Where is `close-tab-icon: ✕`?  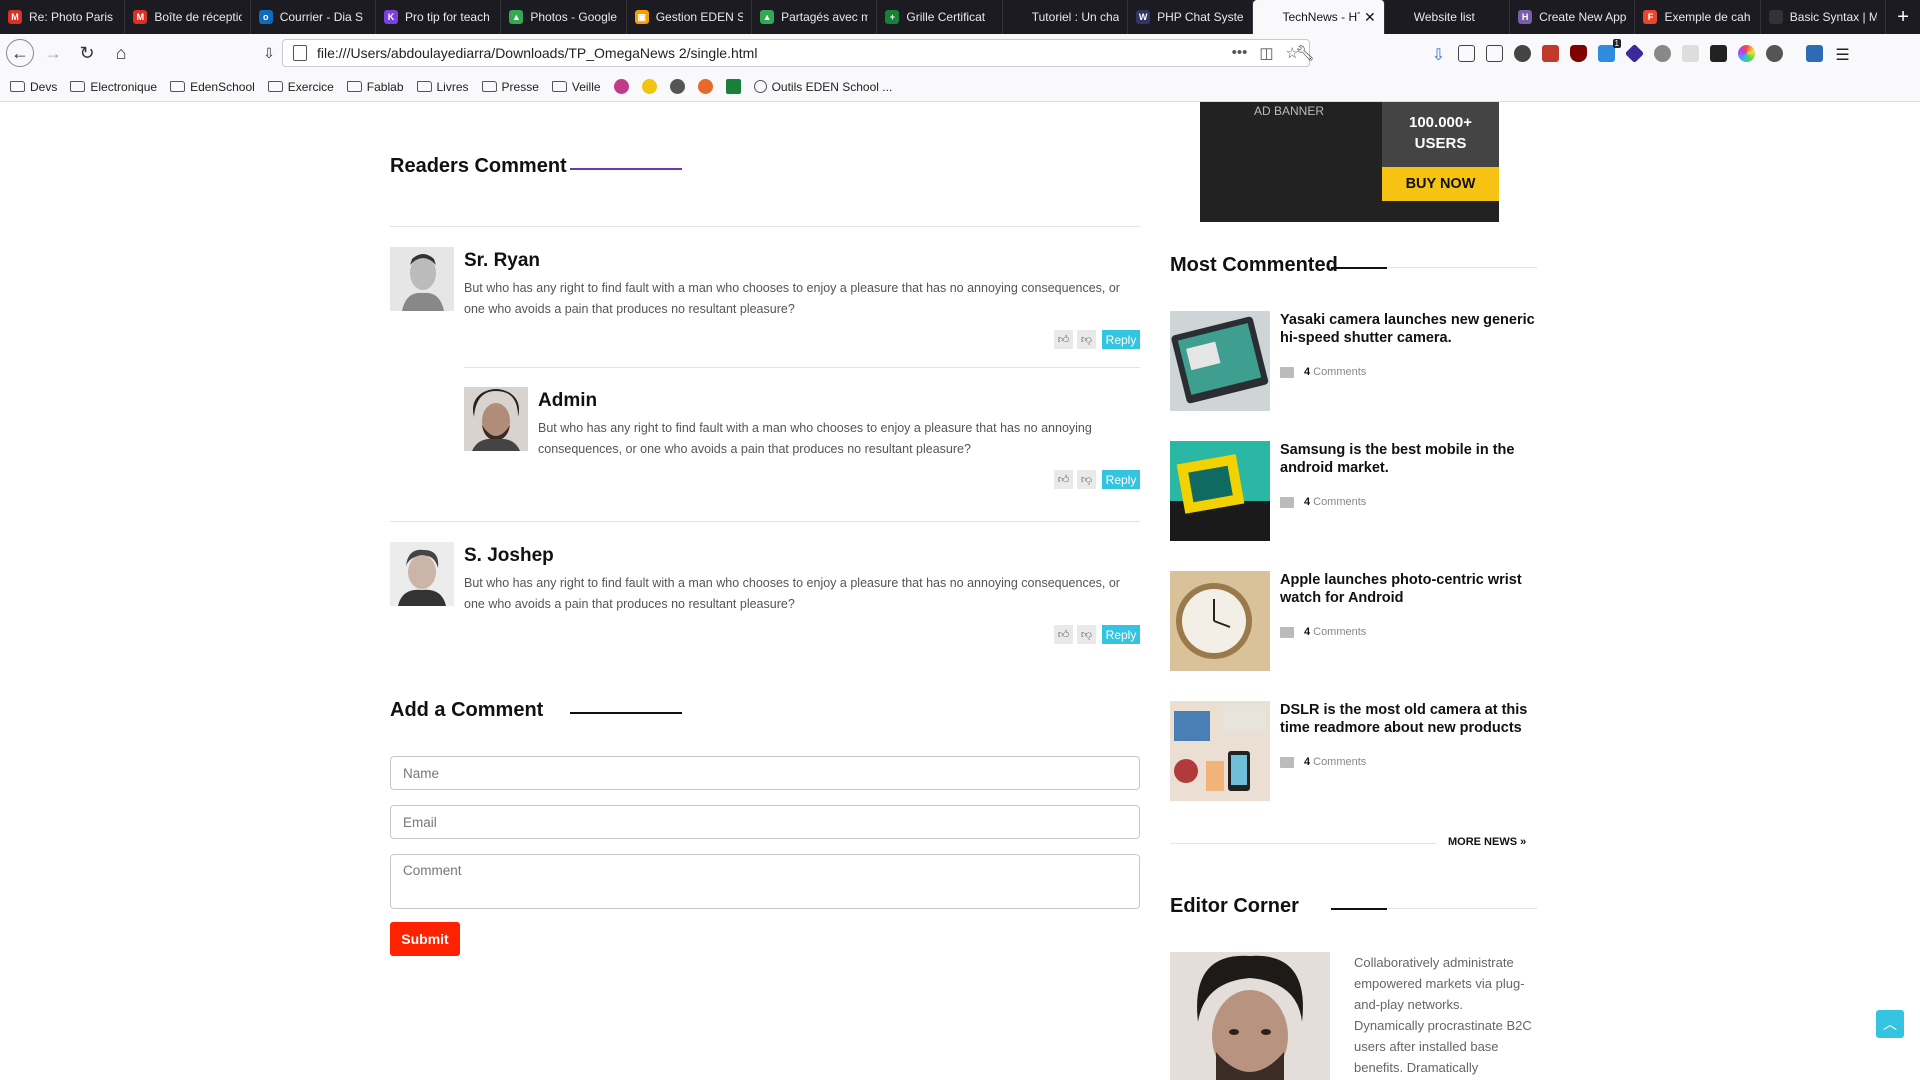 close-tab-icon: ✕ is located at coordinates (1368, 17).